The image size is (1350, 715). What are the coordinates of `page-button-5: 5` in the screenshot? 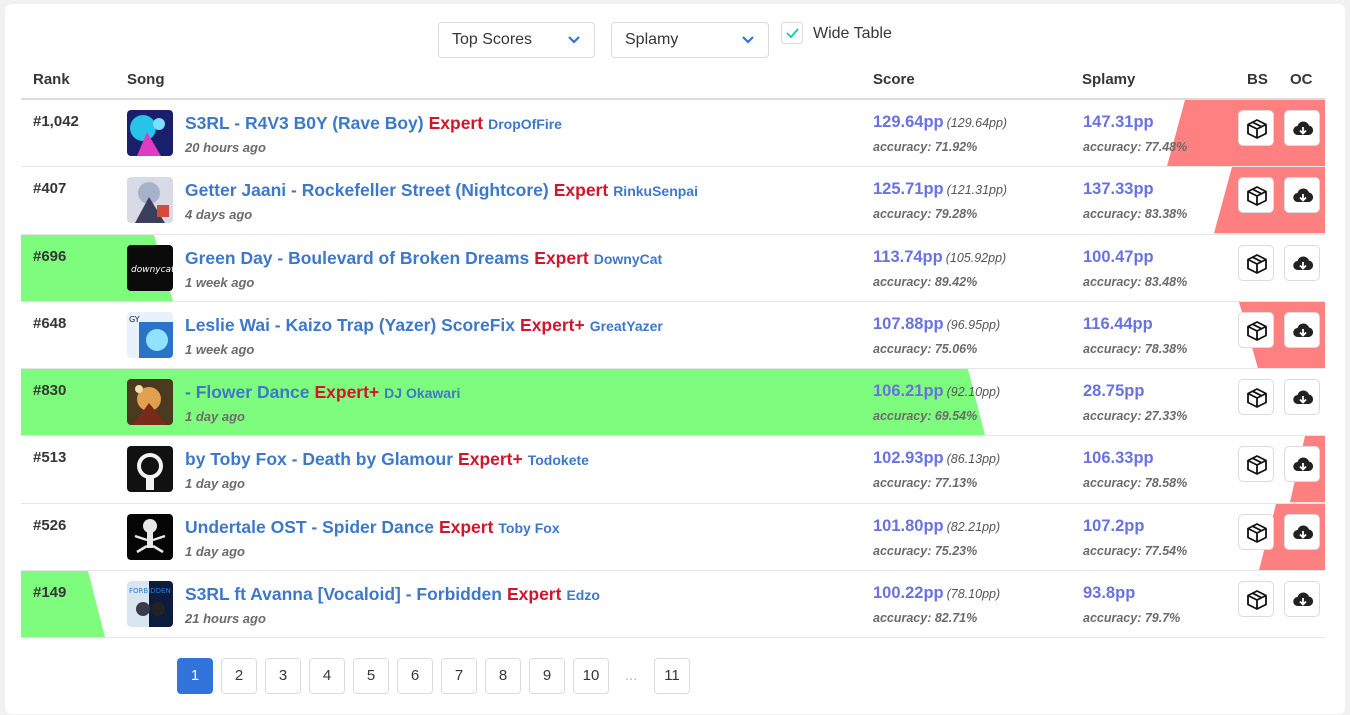 It's located at (371, 676).